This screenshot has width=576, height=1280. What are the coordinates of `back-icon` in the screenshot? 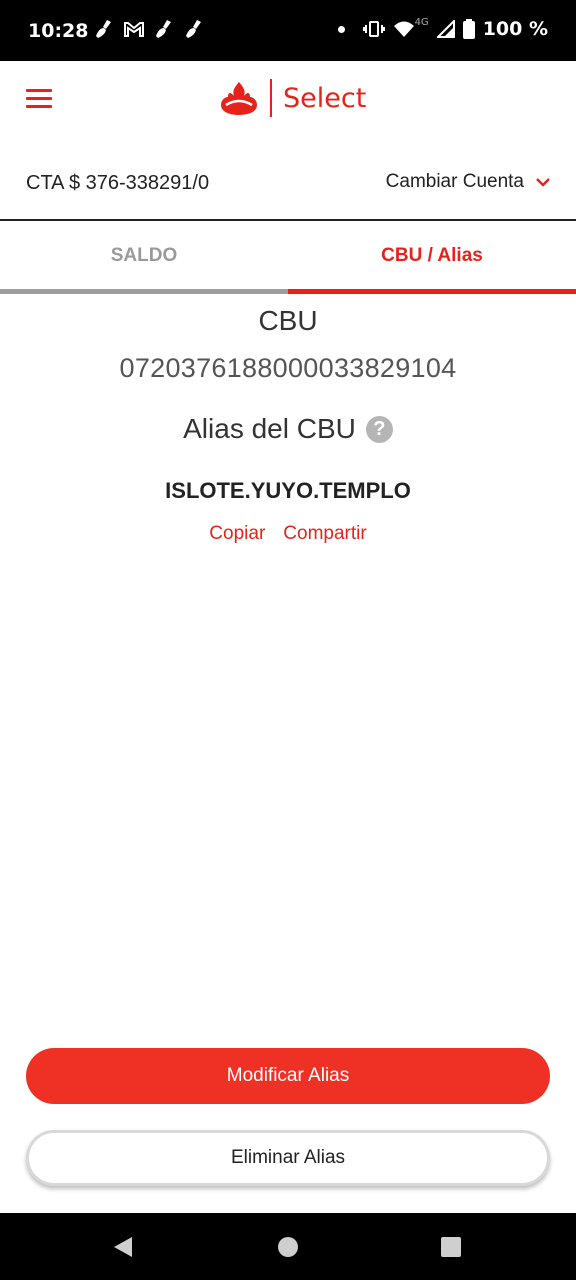 It's located at (123, 1247).